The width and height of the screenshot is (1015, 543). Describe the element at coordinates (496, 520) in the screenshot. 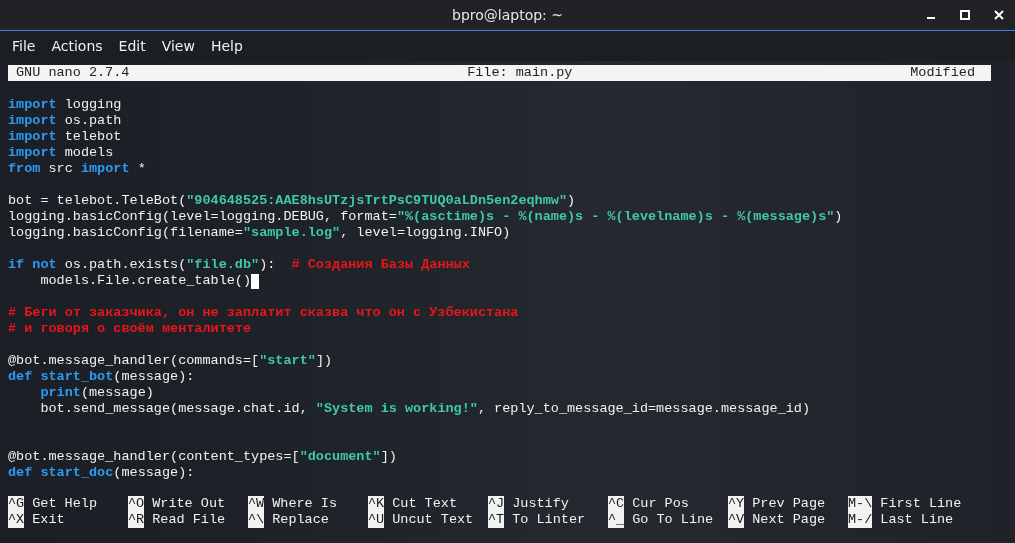

I see `shortcut-key: ^T` at that location.